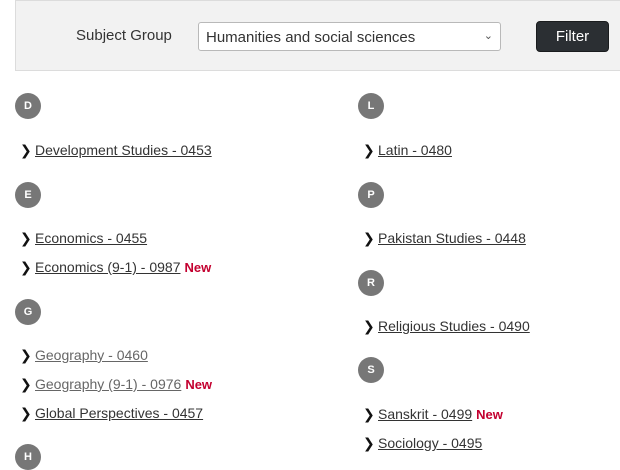  Describe the element at coordinates (311, 37) in the screenshot. I see `subject-group-selected-value: Humanities and social sciences` at that location.